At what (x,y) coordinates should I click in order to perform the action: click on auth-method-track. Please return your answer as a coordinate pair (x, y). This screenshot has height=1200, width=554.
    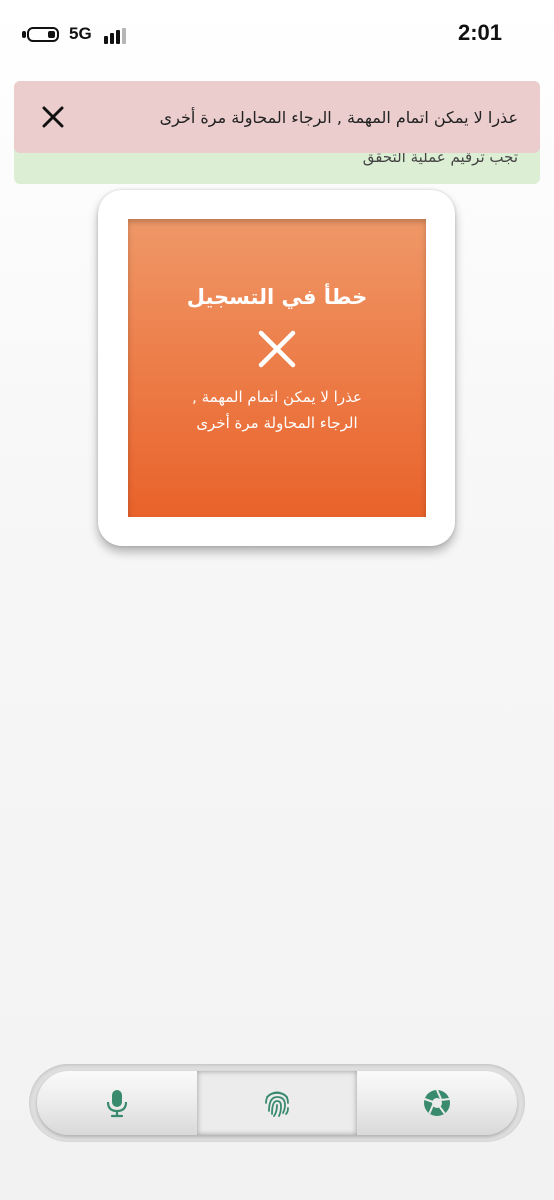
    Looking at the image, I should click on (277, 1103).